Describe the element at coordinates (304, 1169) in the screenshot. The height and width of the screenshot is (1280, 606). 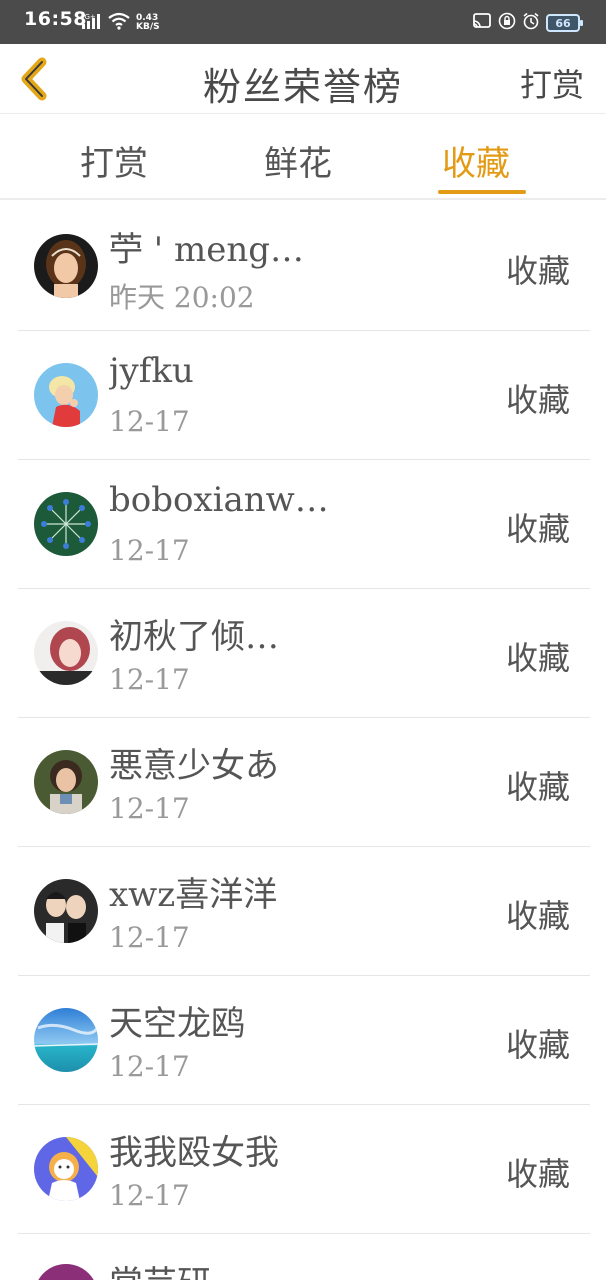
I see `list-item: 我我殴女我 12-17 收藏` at that location.